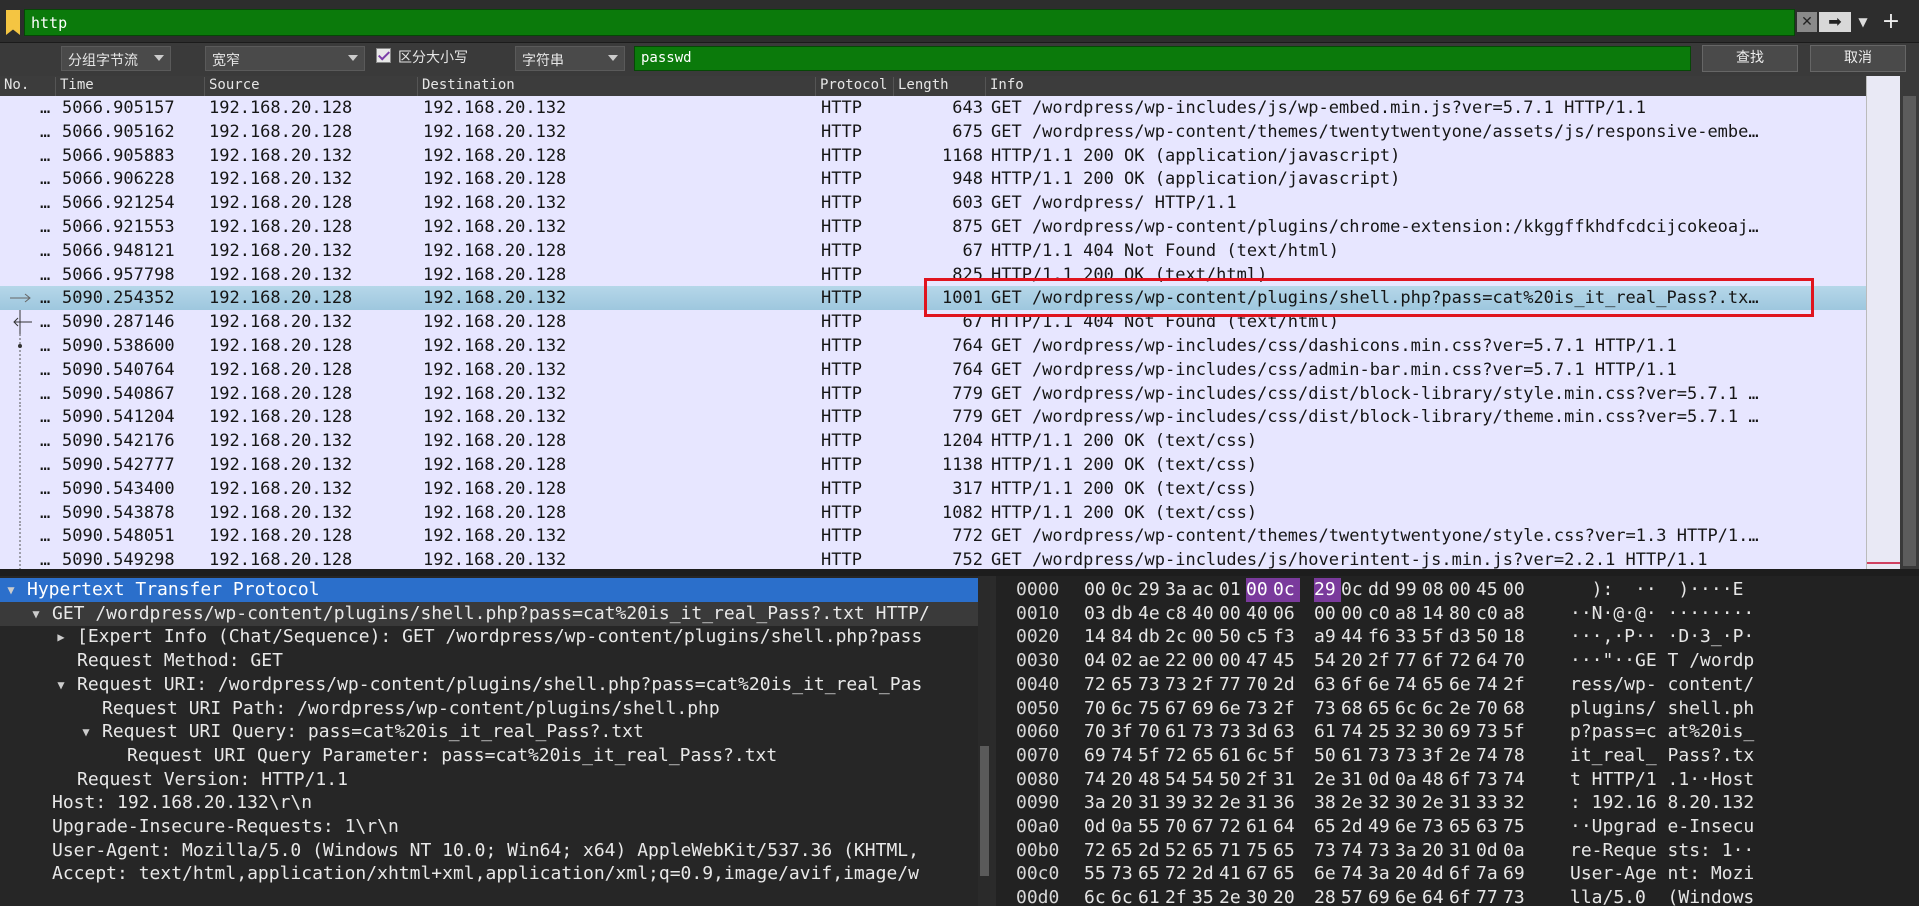  I want to click on hex-byte: 72, so click(1178, 874).